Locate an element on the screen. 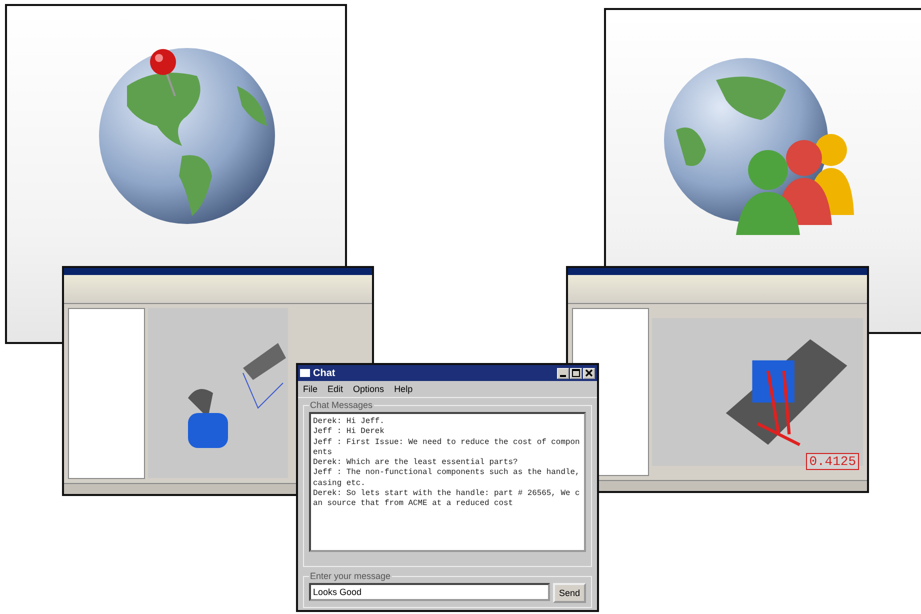  menu-item: File is located at coordinates (310, 389).